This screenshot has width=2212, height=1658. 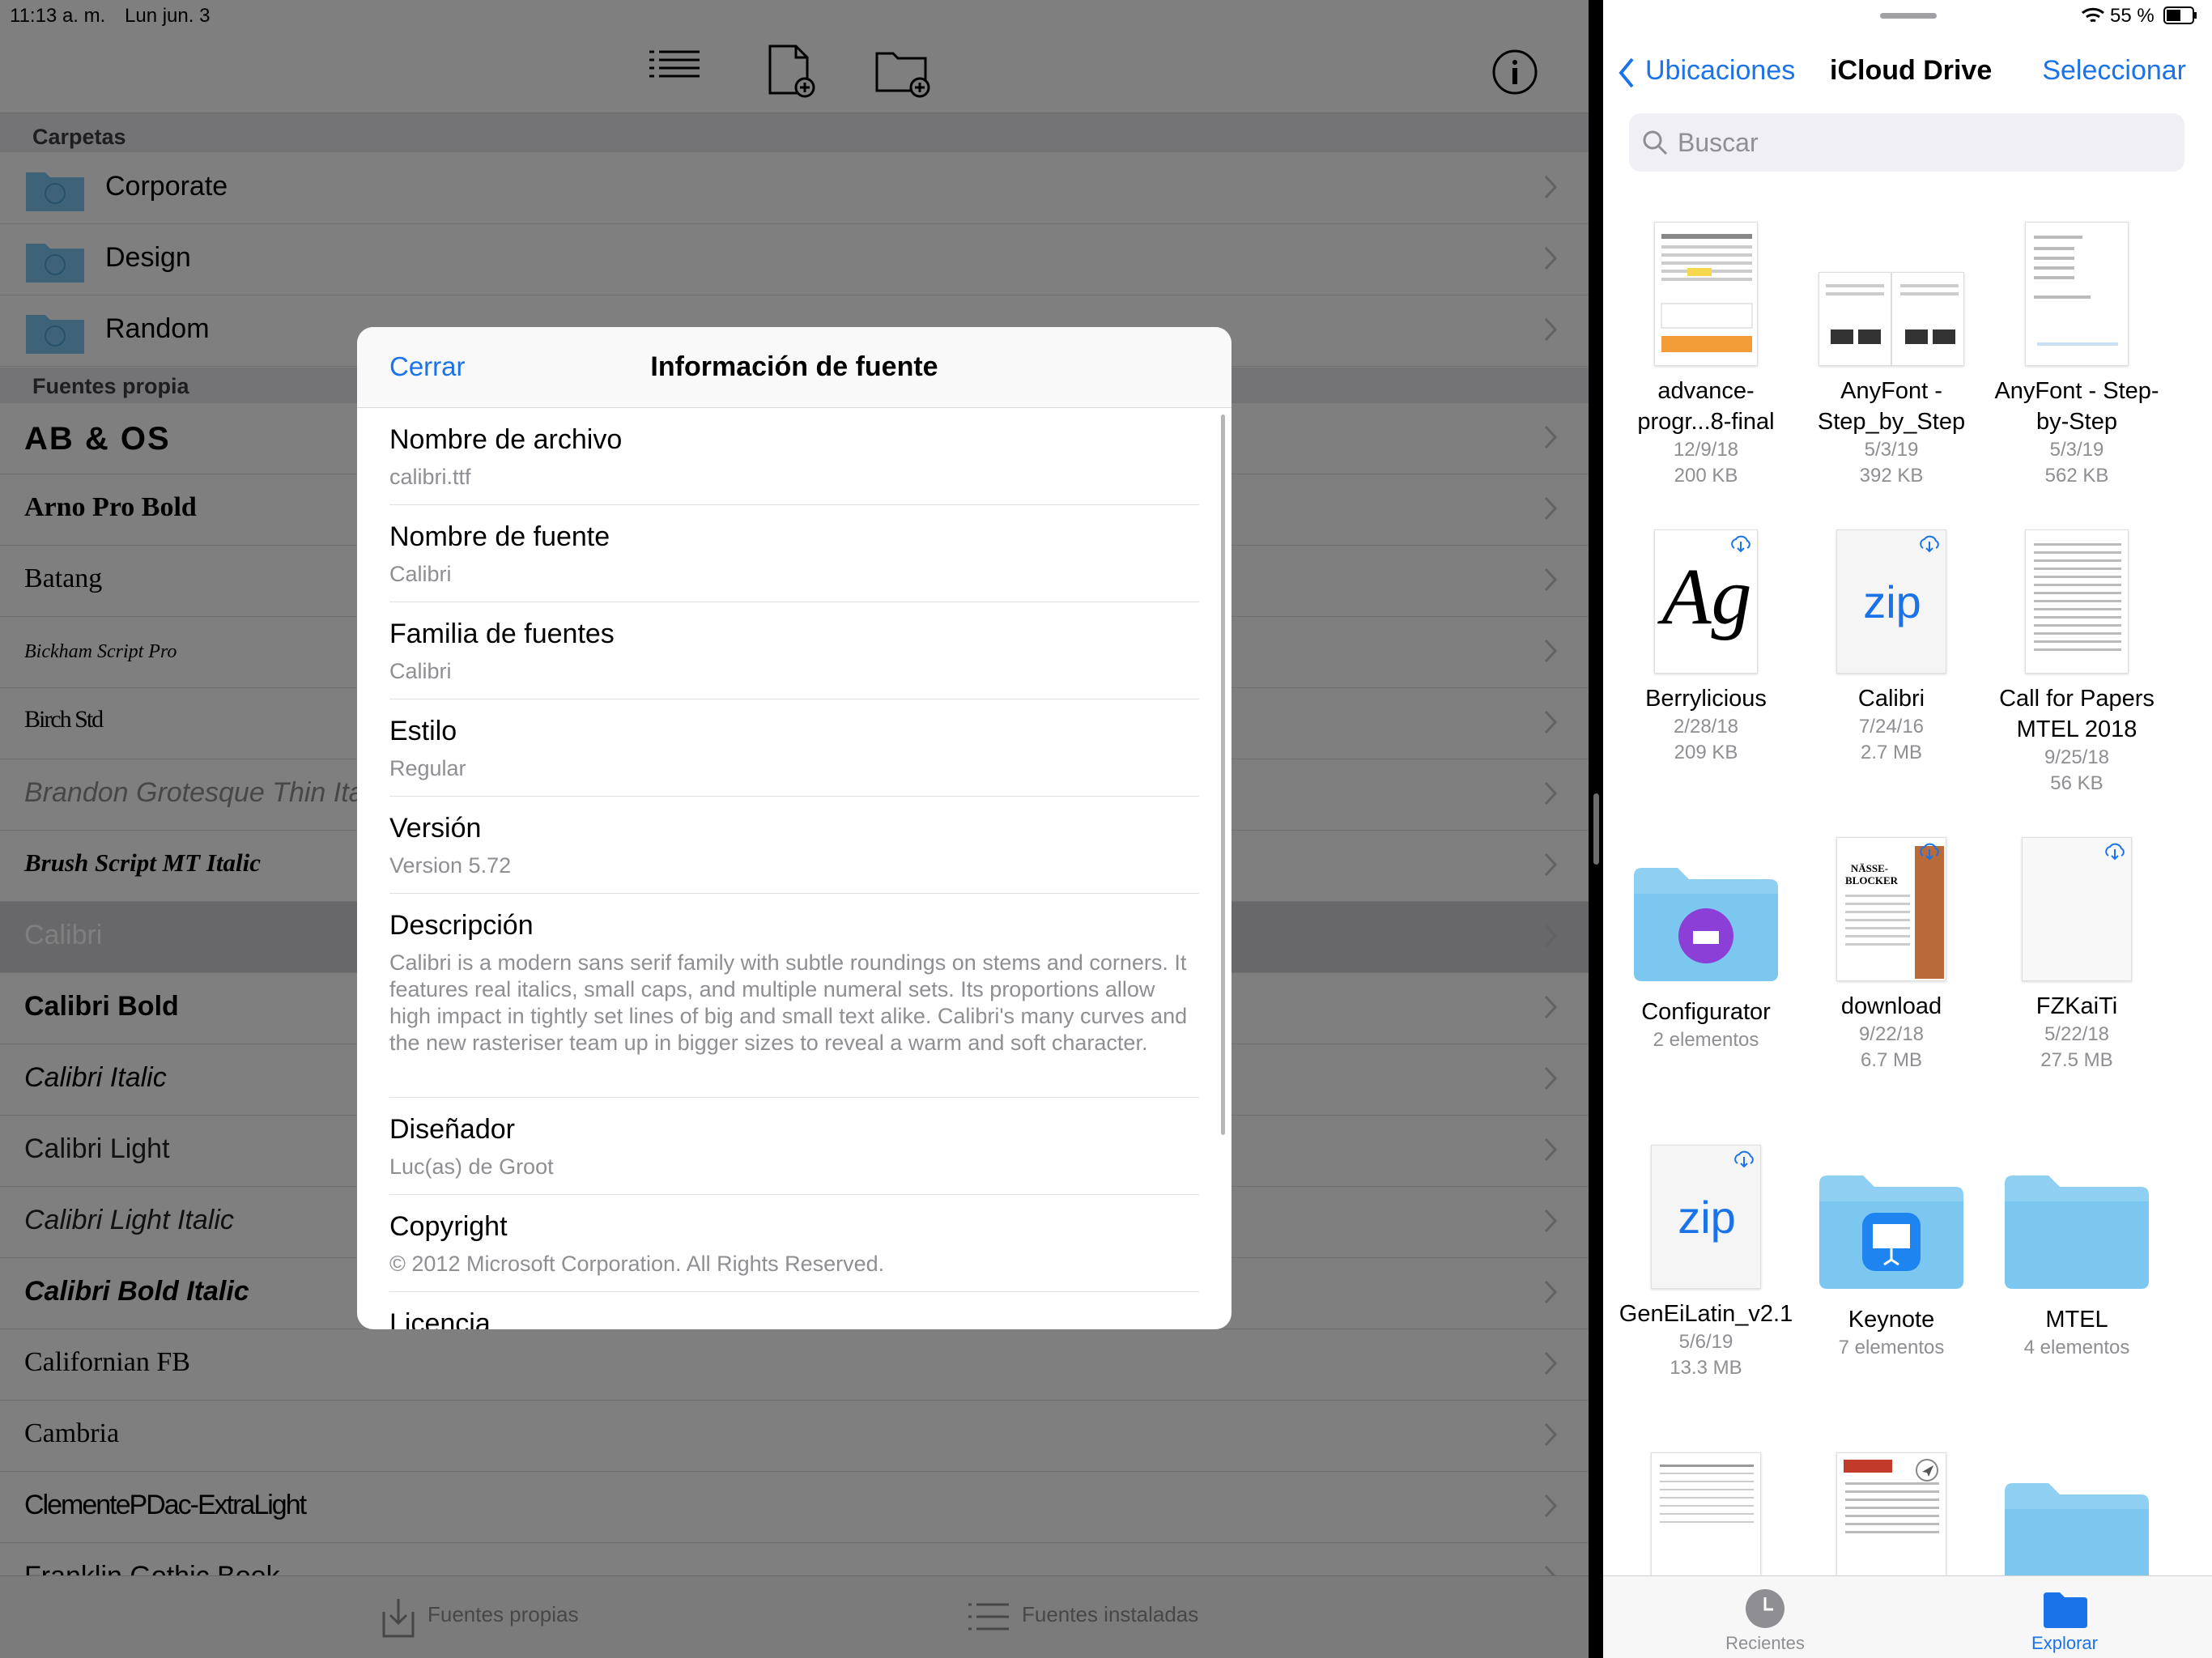 What do you see at coordinates (451, 865) in the screenshot?
I see `info-value: Version 5.72` at bounding box center [451, 865].